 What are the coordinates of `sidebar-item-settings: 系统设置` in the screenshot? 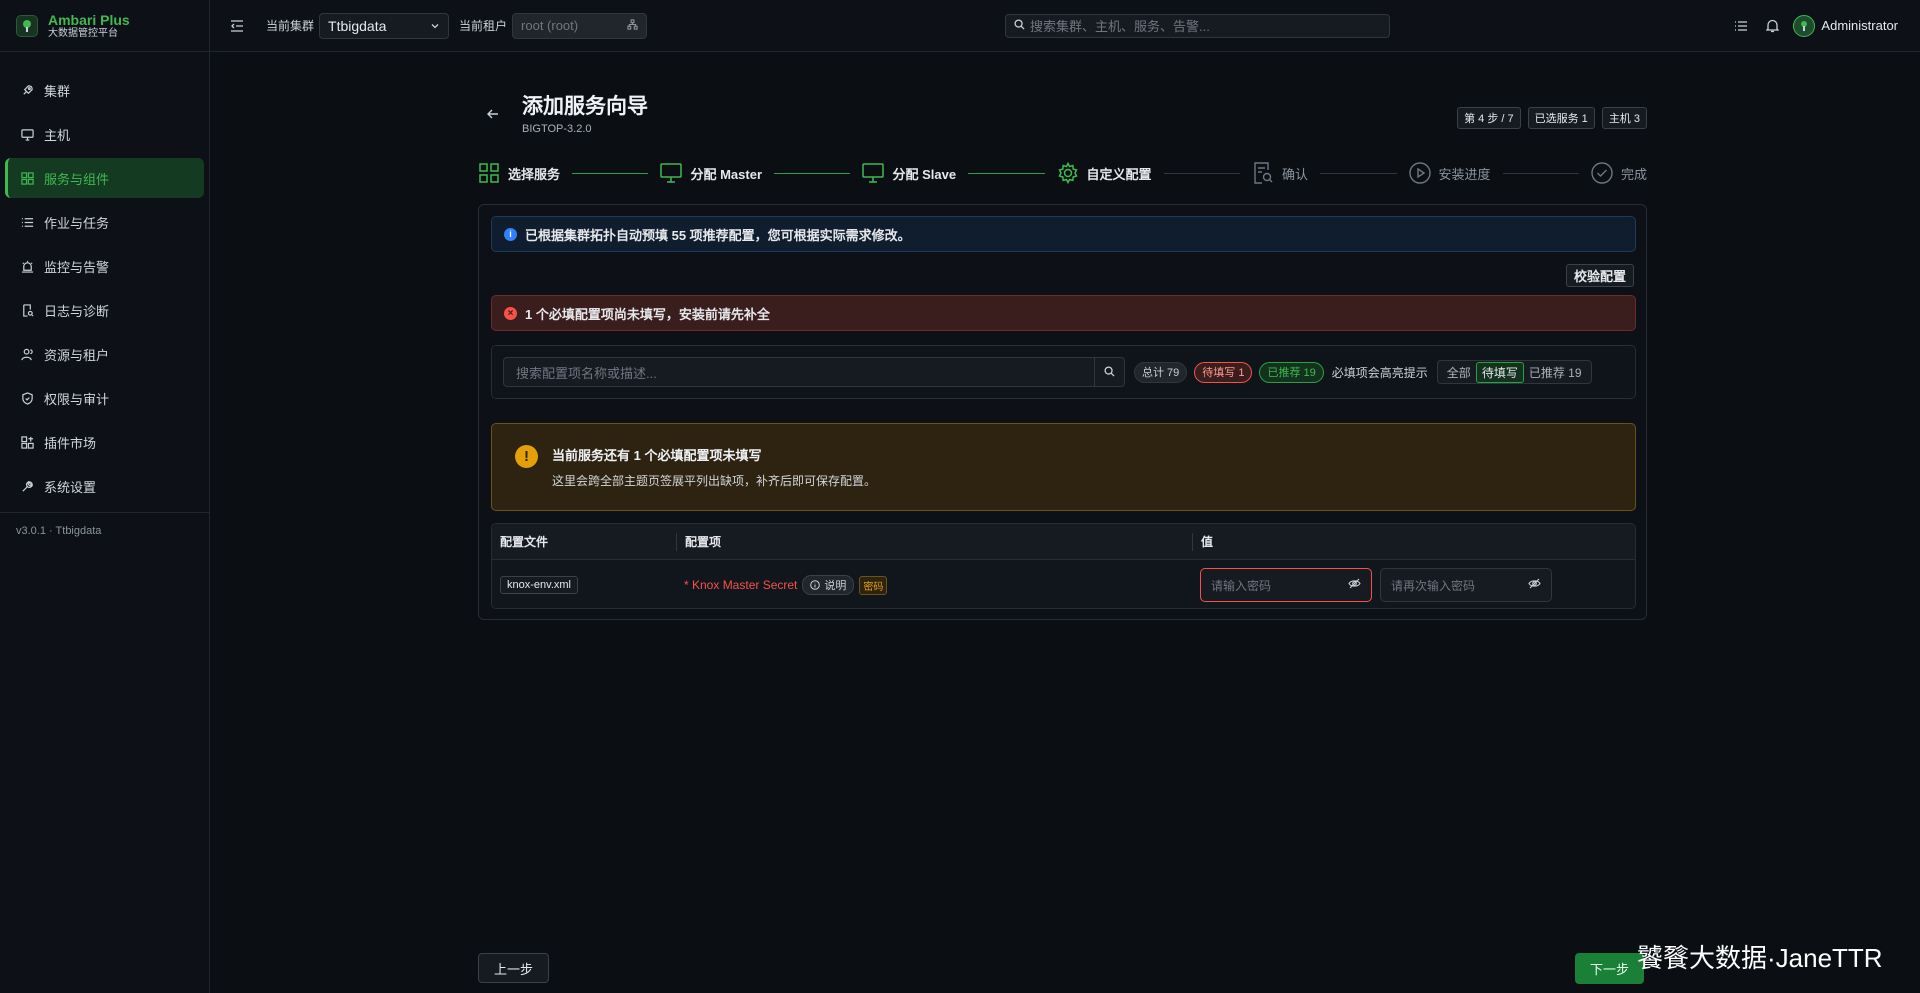 It's located at (104, 486).